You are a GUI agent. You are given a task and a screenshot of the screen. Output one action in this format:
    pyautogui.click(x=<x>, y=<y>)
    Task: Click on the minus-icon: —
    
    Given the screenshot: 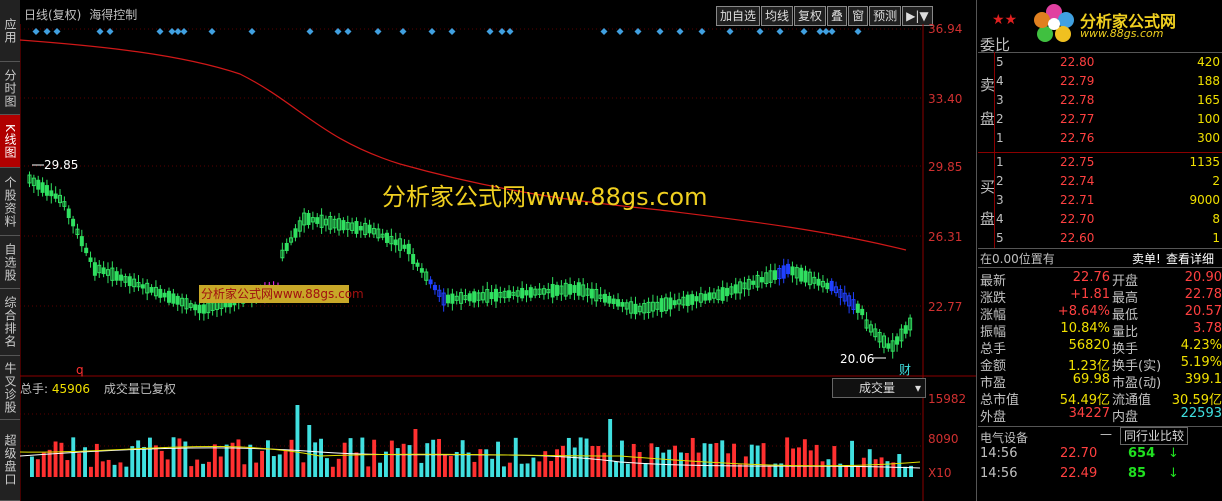 What is the action you would take?
    pyautogui.click(x=1106, y=434)
    